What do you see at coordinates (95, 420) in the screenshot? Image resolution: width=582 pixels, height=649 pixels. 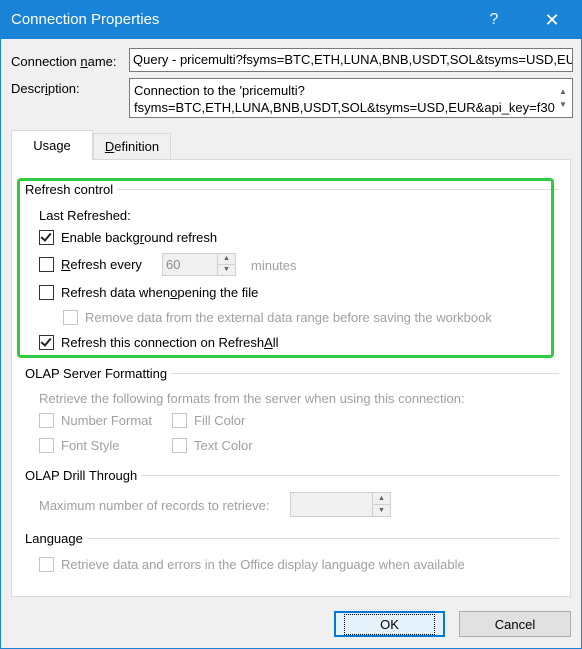 I see `number-format-checkbox: Number Format` at bounding box center [95, 420].